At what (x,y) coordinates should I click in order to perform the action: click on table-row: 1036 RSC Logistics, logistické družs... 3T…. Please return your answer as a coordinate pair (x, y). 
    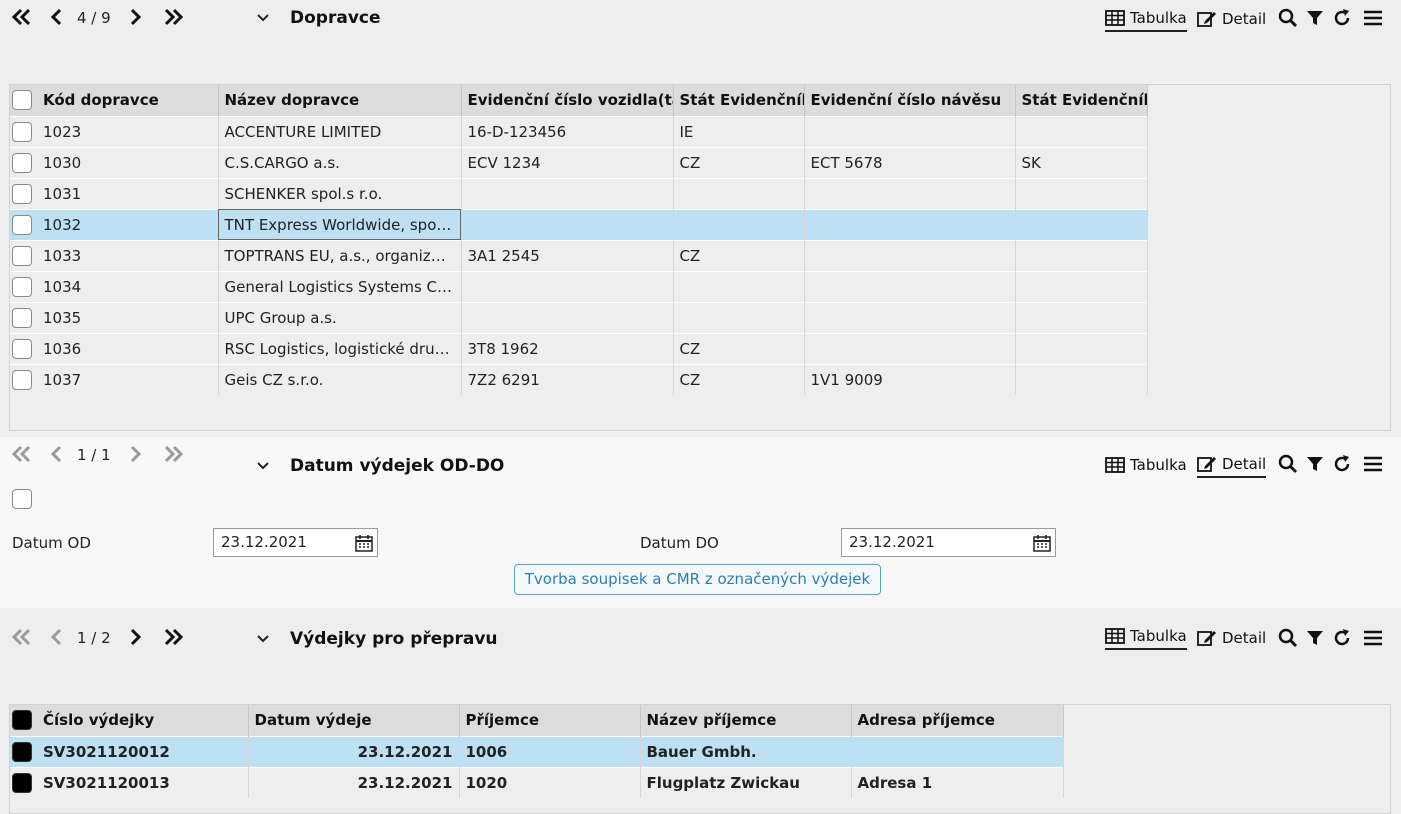
    Looking at the image, I should click on (579, 348).